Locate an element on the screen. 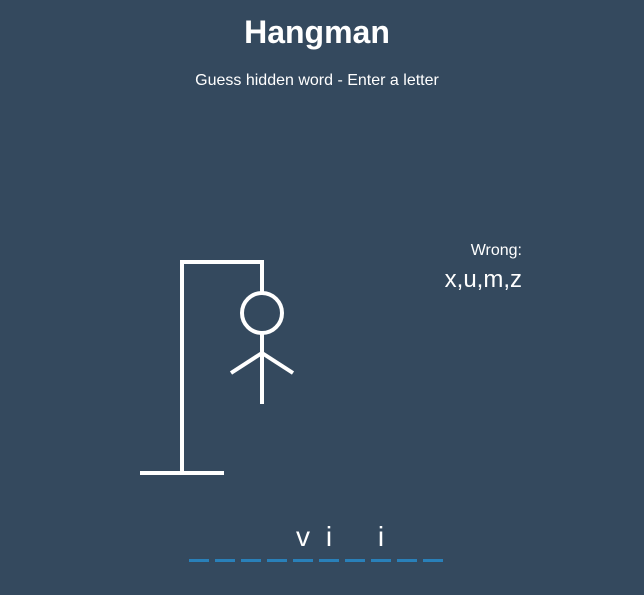 This screenshot has width=644, height=595. wrong-letters-panel: Wrong: x,u,m,z is located at coordinates (483, 268).